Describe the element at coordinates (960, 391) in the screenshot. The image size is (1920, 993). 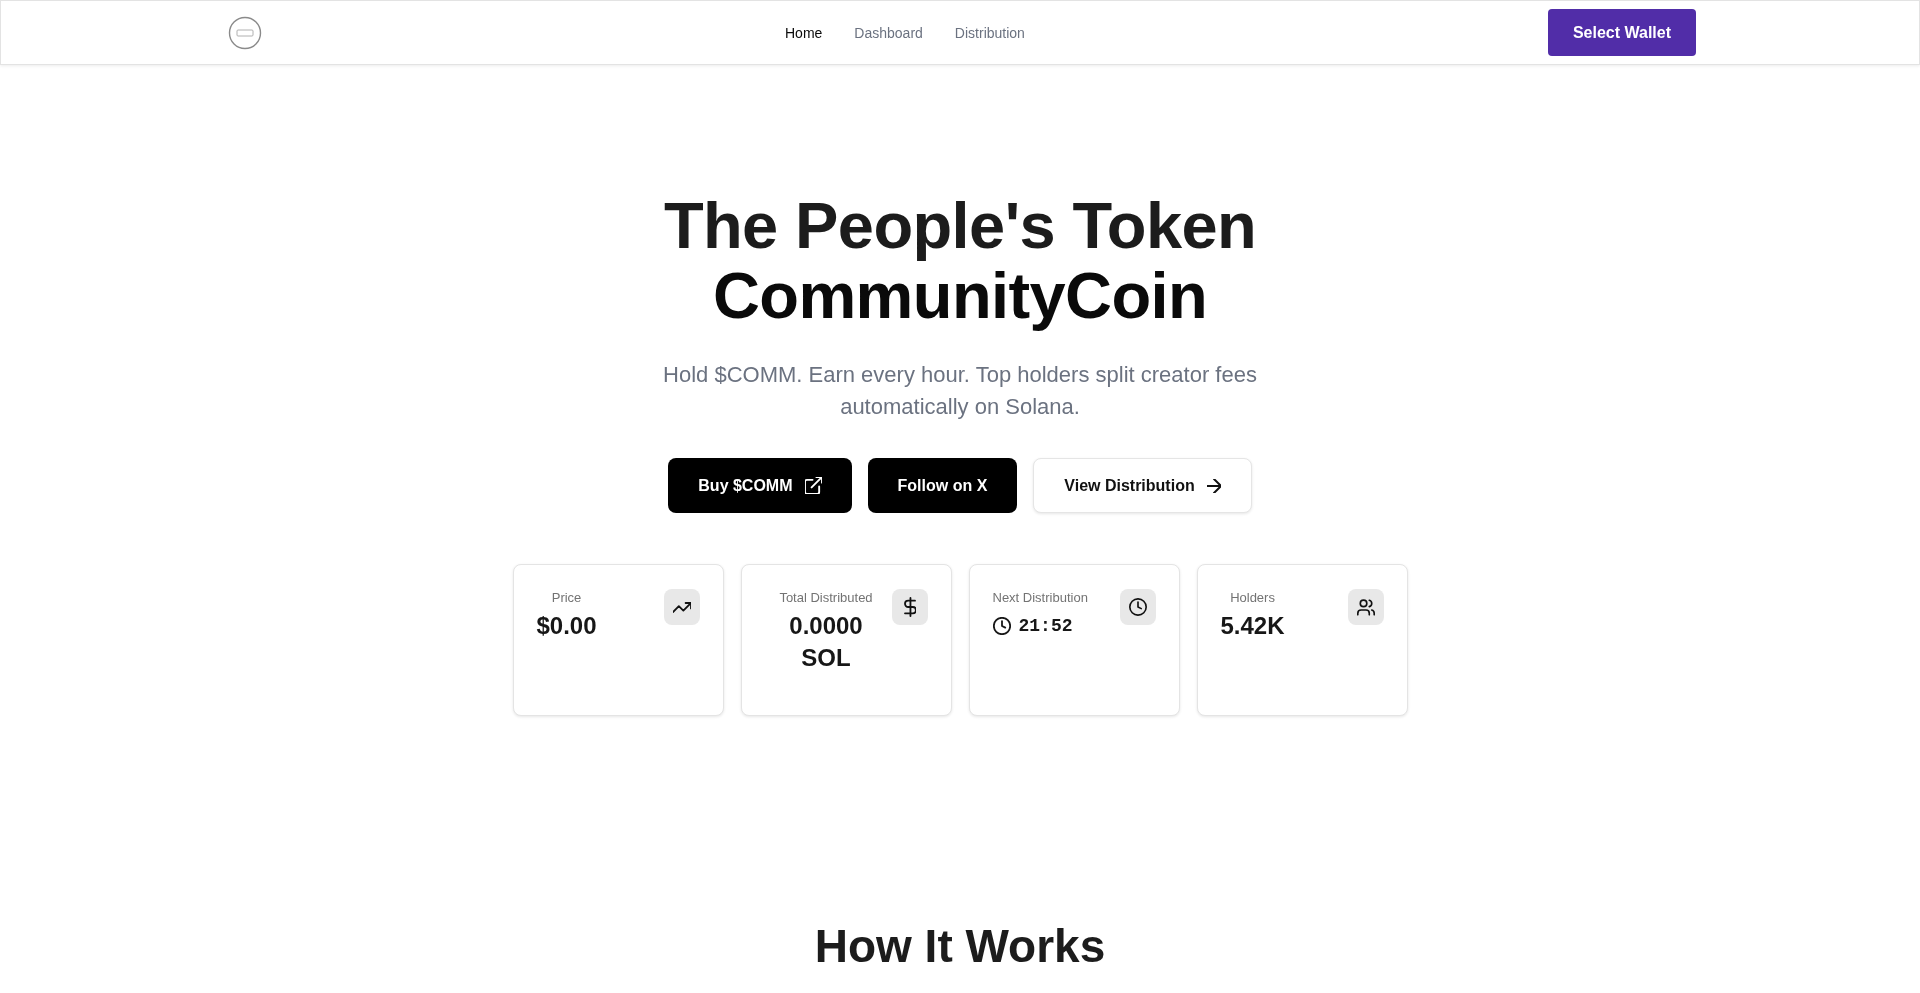
I see `hero-subtitle: Hold $COMM. Earn every hour. Top holders split creator fees automatically on Solana.` at that location.